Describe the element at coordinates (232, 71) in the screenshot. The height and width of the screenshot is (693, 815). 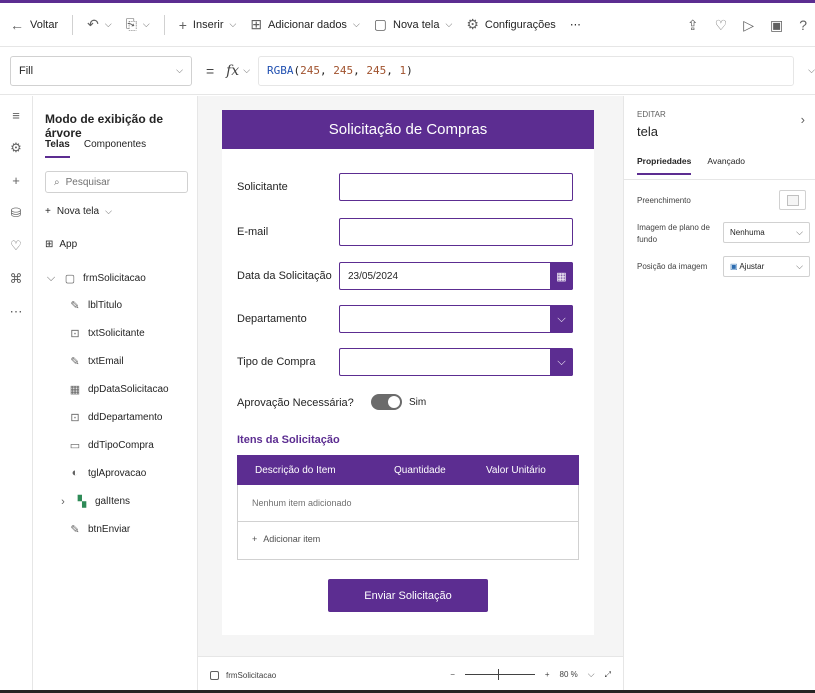
I see `function-icon: fx` at that location.